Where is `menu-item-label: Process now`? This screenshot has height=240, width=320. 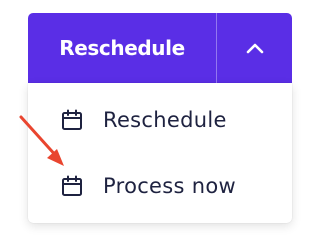
menu-item-label: Process now is located at coordinates (169, 186).